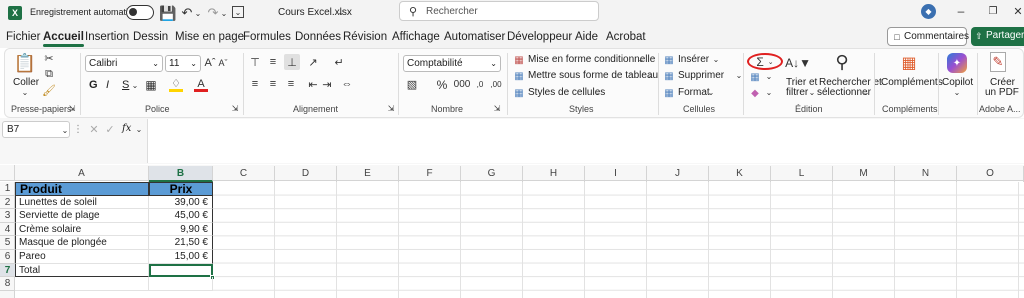 This screenshot has height=298, width=1024. Describe the element at coordinates (125, 85) in the screenshot. I see `underline-button: S` at that location.